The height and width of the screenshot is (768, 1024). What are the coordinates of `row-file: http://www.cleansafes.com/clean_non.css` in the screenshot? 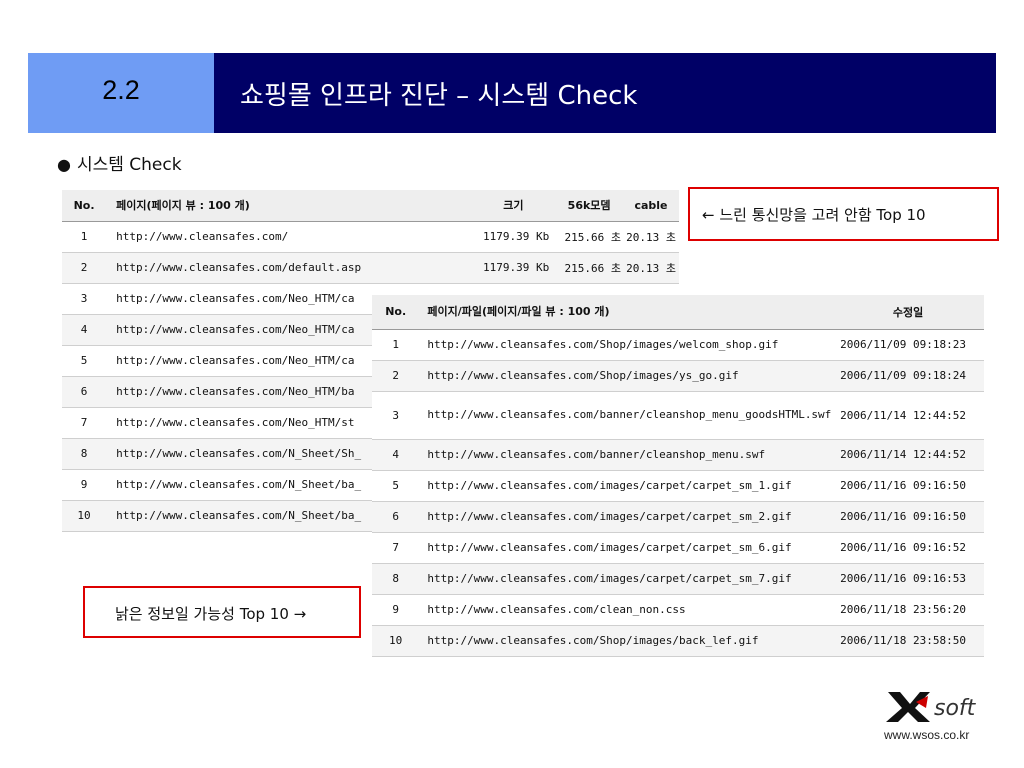 It's located at (626, 610).